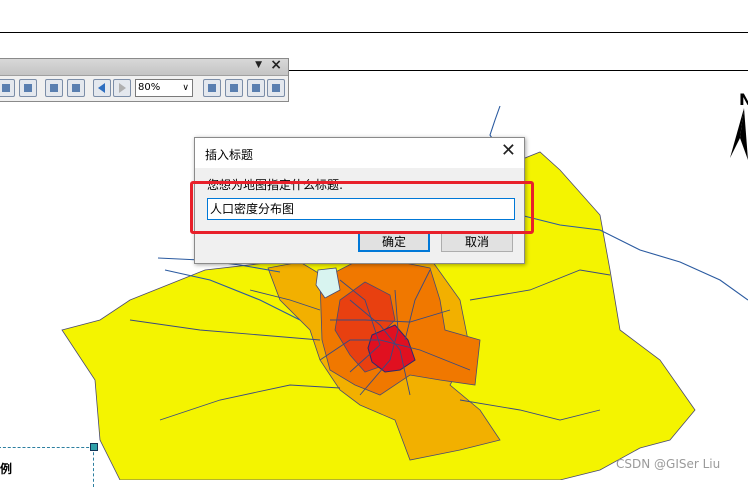 The width and height of the screenshot is (748, 487). I want to click on toolbar-buttons-row: 80% ∨, so click(144, 89).